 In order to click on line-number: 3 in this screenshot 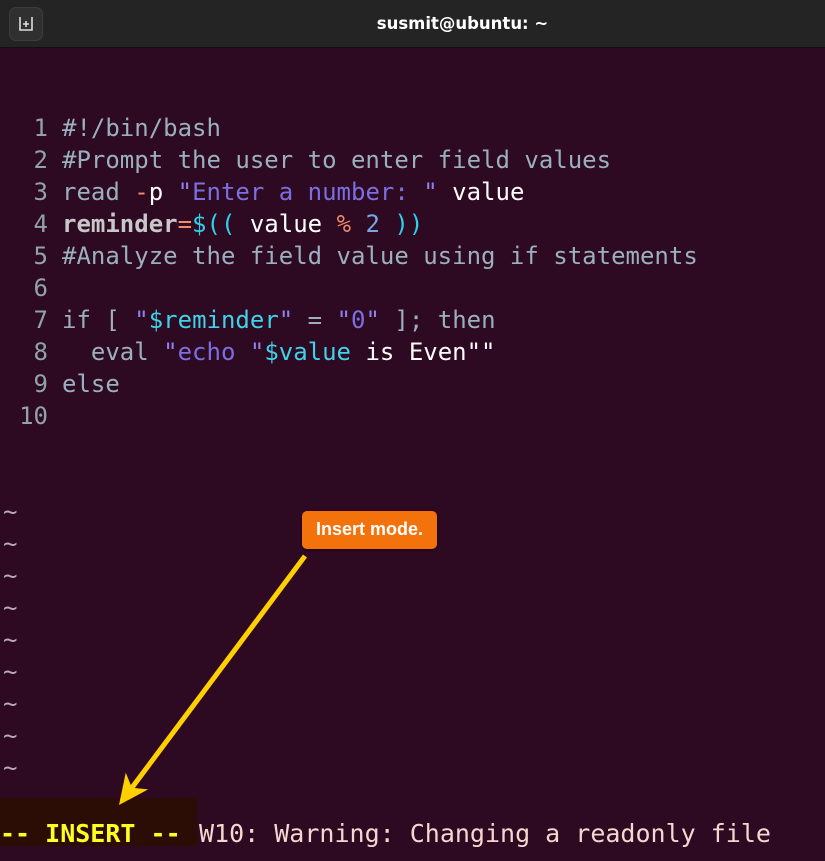, I will do `click(40, 192)`.